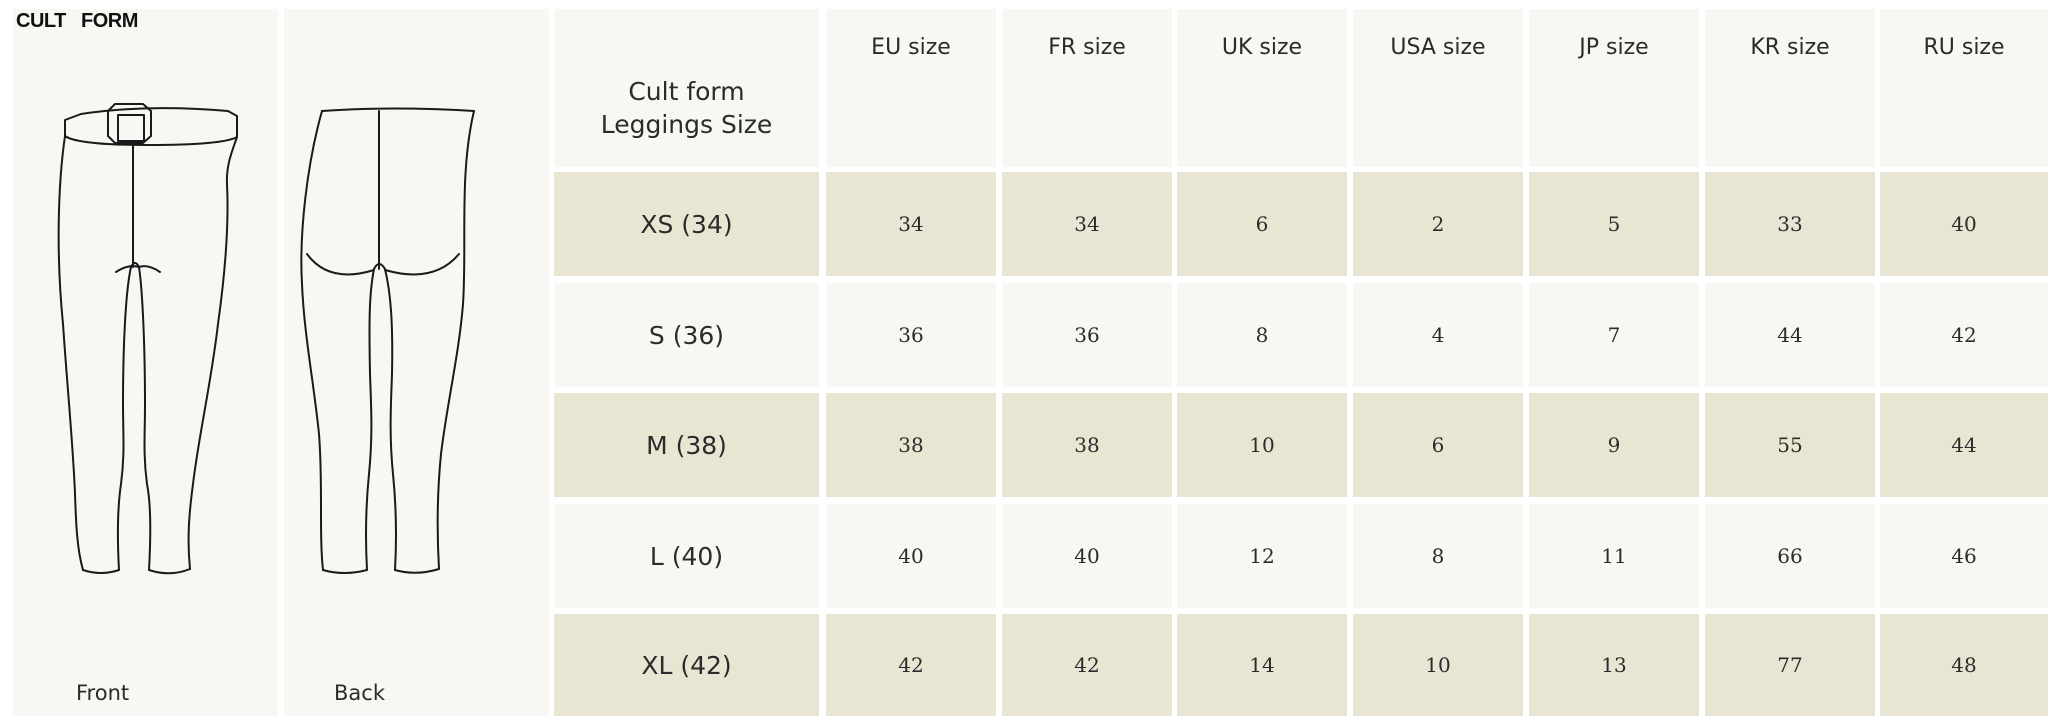 This screenshot has height=725, width=2048. Describe the element at coordinates (1964, 556) in the screenshot. I see `size-value-cell: 46` at that location.